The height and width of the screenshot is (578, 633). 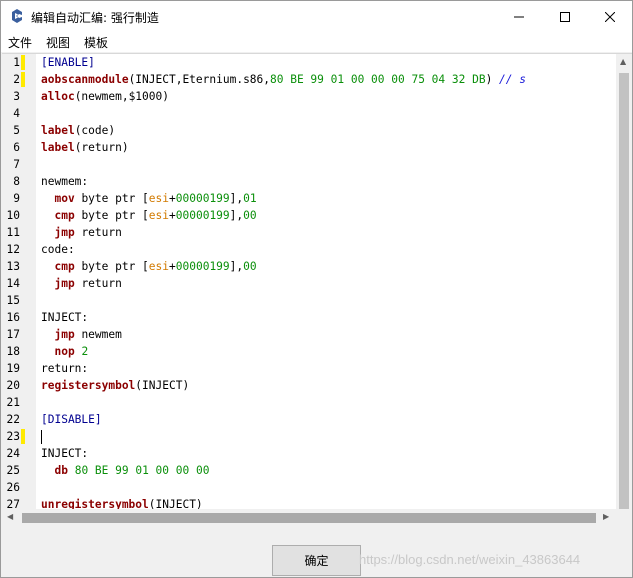 I want to click on code-text: (newmem,$1000), so click(x=121, y=96).